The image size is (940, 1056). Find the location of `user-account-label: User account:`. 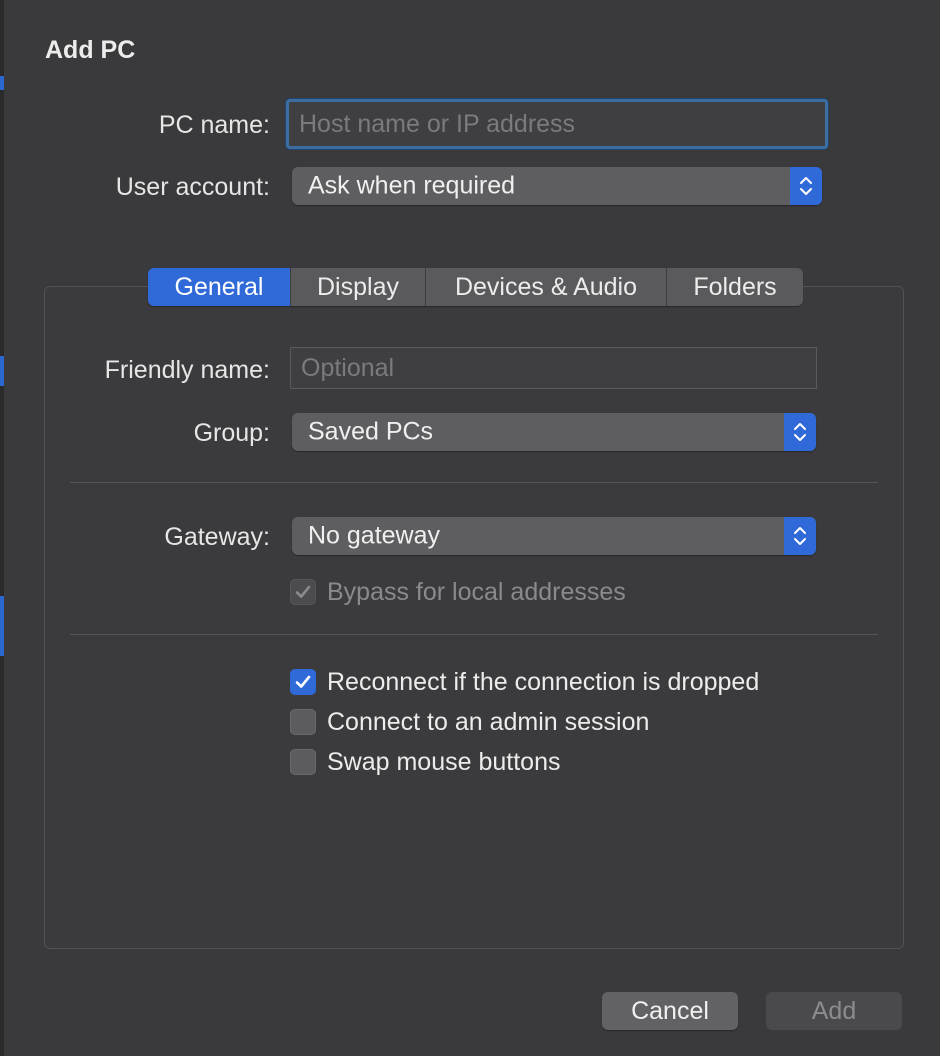

user-account-label: User account: is located at coordinates (192, 187).